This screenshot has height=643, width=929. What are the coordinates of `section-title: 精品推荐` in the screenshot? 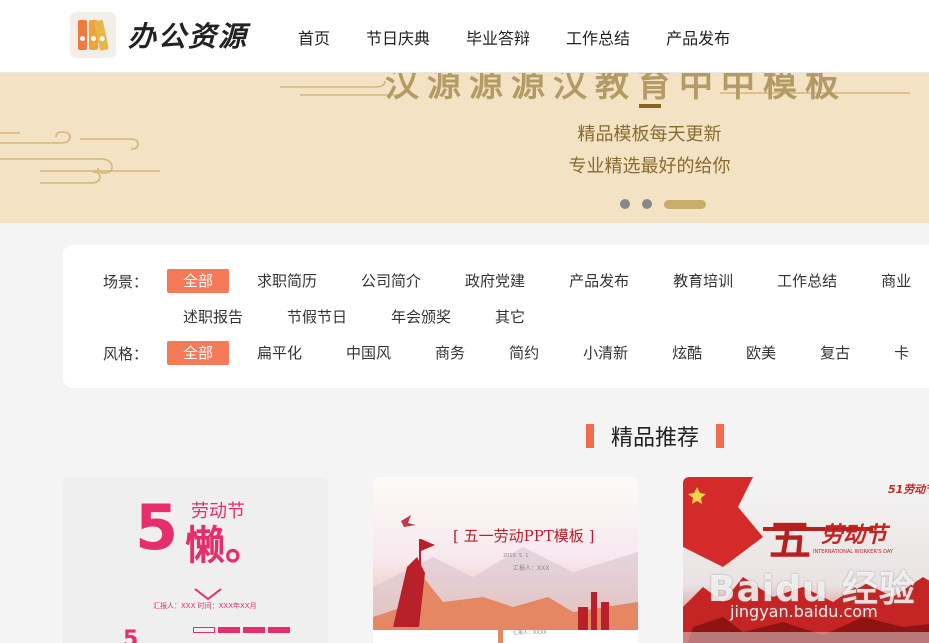 It's located at (655, 438).